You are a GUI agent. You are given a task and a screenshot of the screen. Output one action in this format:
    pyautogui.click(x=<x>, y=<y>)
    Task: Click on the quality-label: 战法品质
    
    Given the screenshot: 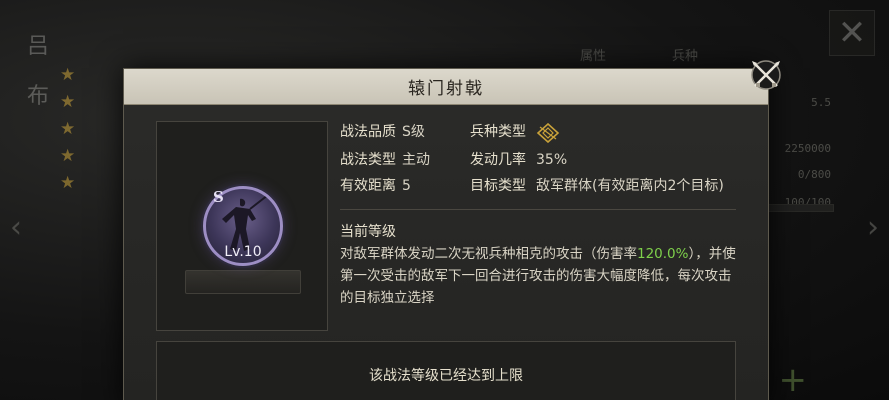 What is the action you would take?
    pyautogui.click(x=368, y=132)
    